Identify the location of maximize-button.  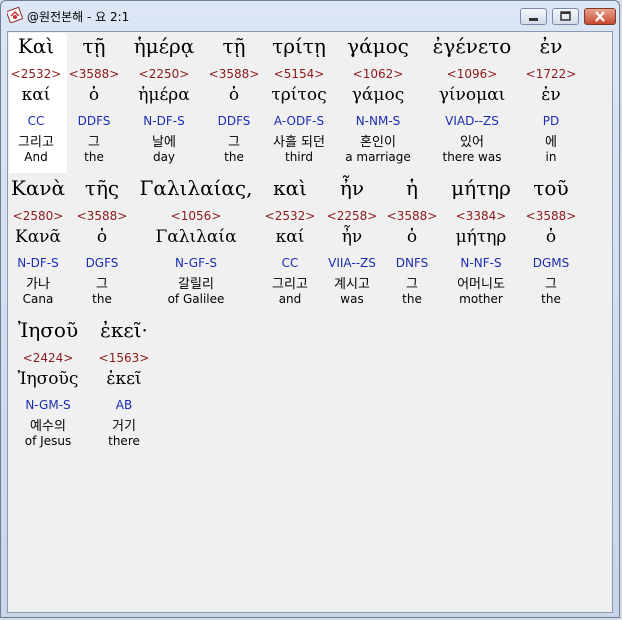
(565, 16).